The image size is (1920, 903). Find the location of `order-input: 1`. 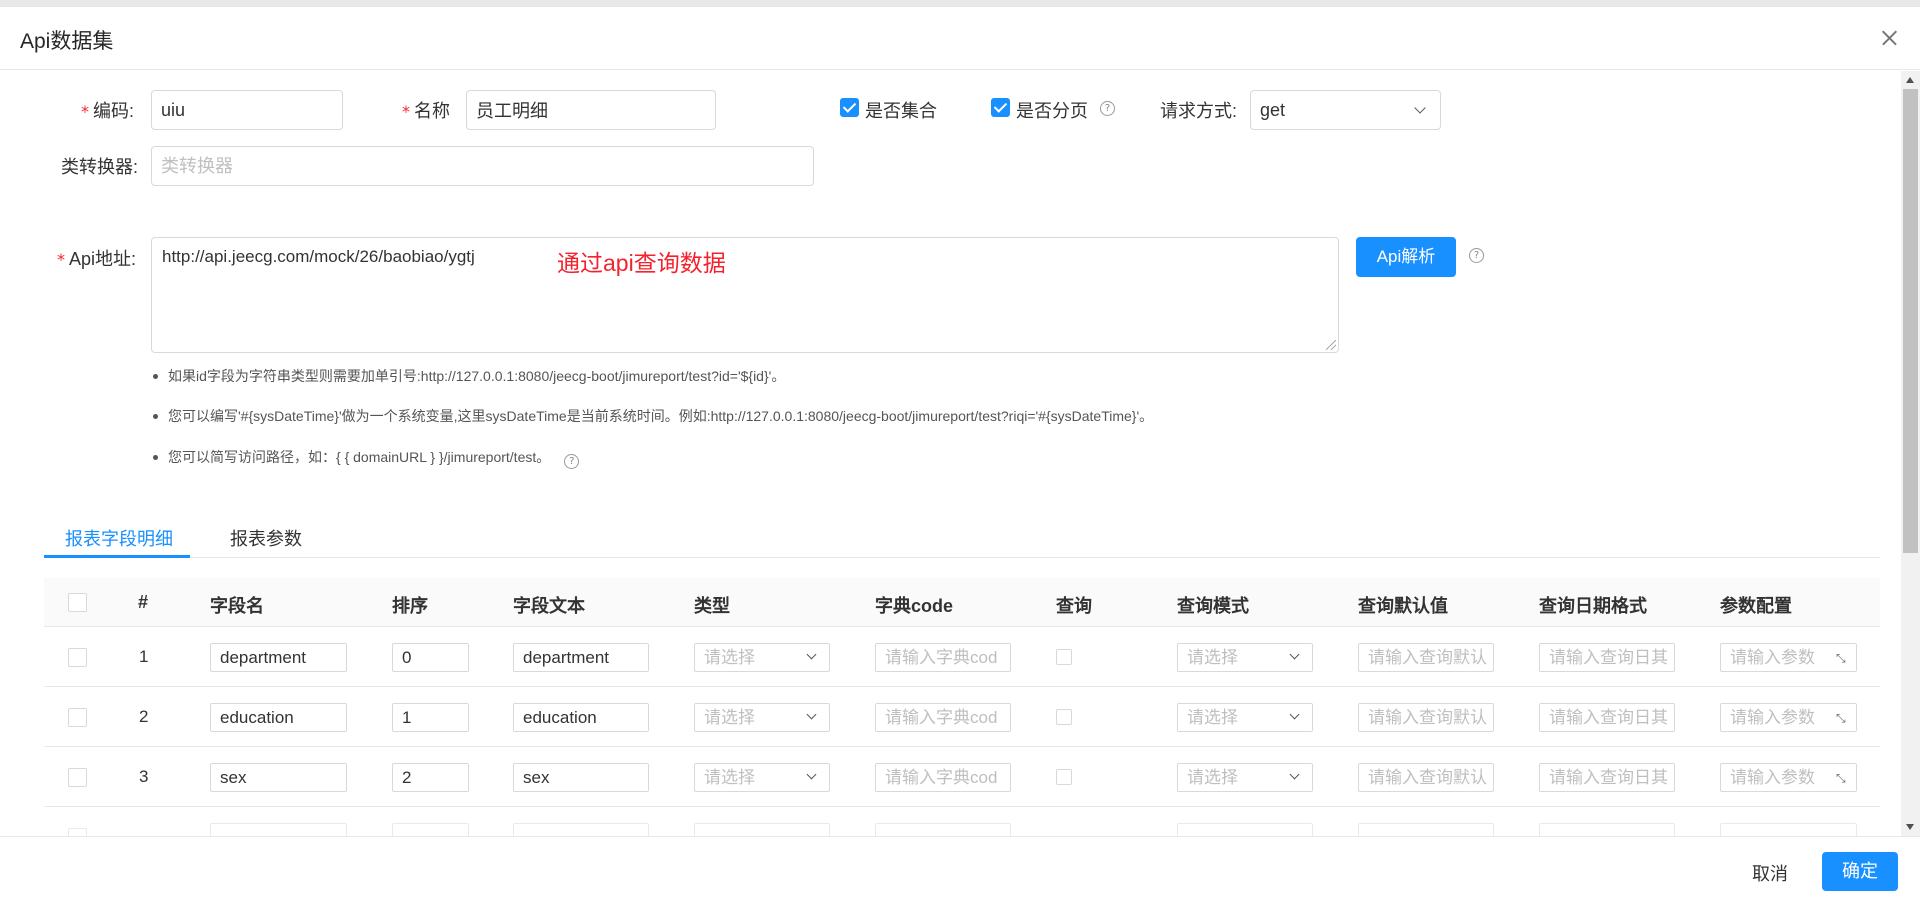

order-input: 1 is located at coordinates (430, 717).